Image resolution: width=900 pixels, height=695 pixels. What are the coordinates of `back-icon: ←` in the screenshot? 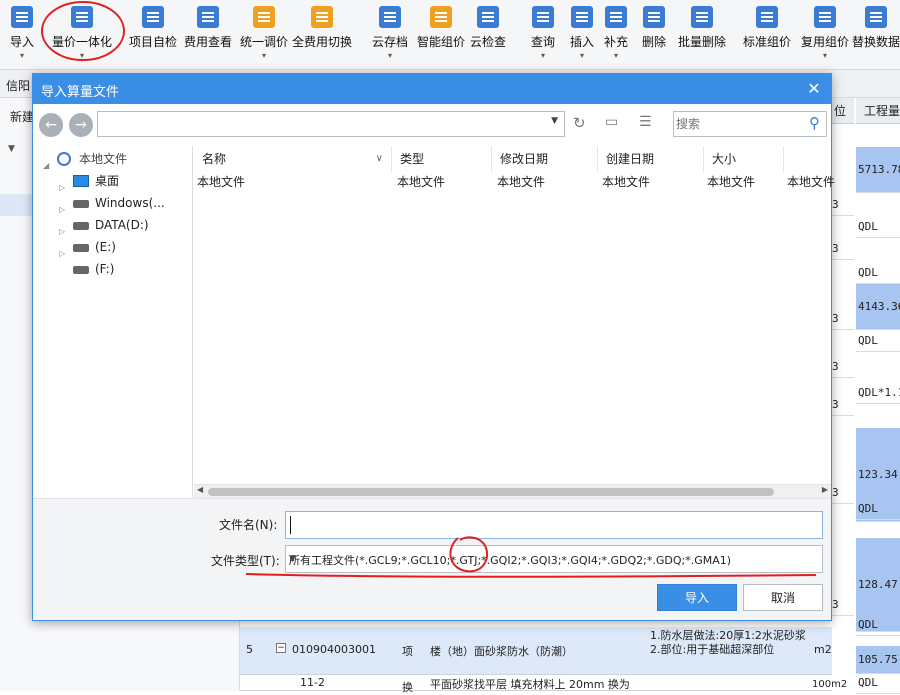 It's located at (51, 125).